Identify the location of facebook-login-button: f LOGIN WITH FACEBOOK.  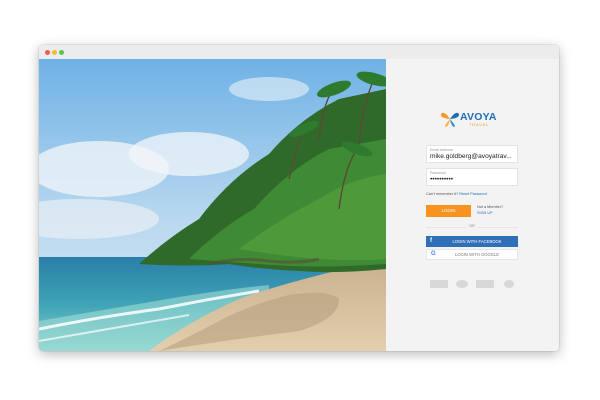
(472, 241).